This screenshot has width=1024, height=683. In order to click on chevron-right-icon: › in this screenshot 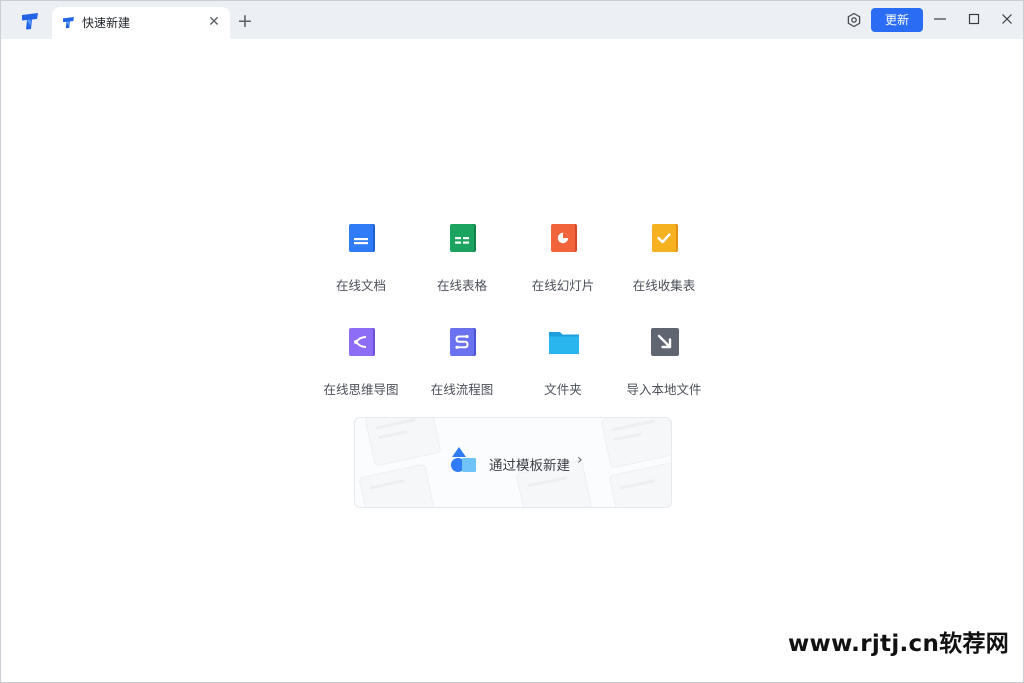, I will do `click(580, 460)`.